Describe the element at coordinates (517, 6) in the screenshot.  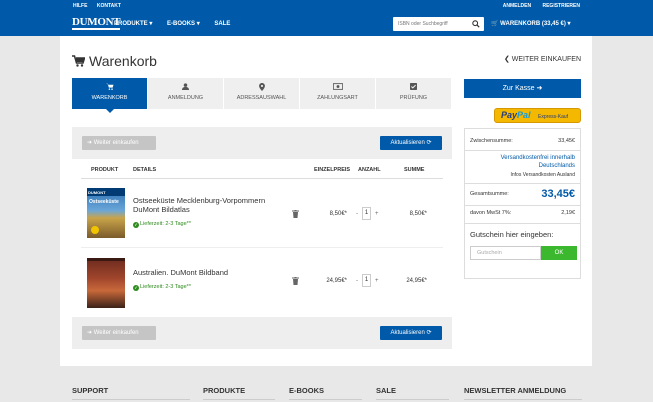
I see `login-link: ANMELDEN` at that location.